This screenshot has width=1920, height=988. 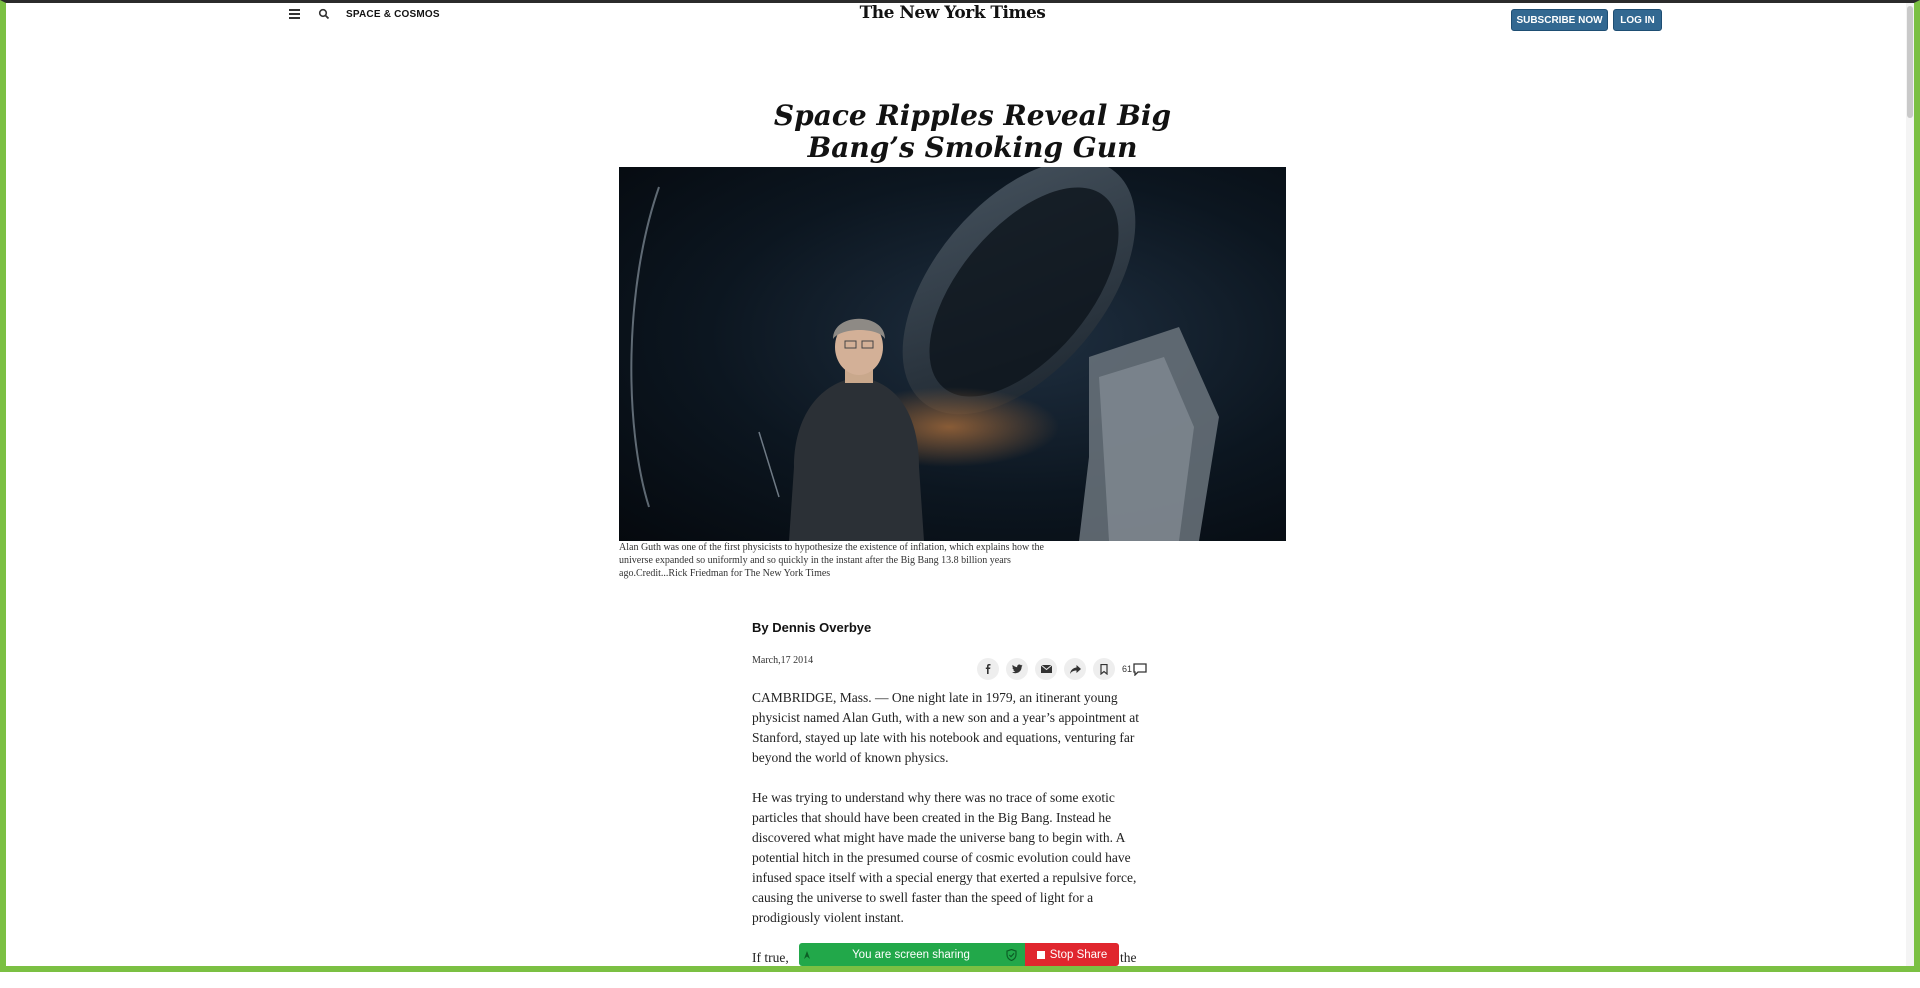 I want to click on share-toolbar: 61, so click(x=1062, y=669).